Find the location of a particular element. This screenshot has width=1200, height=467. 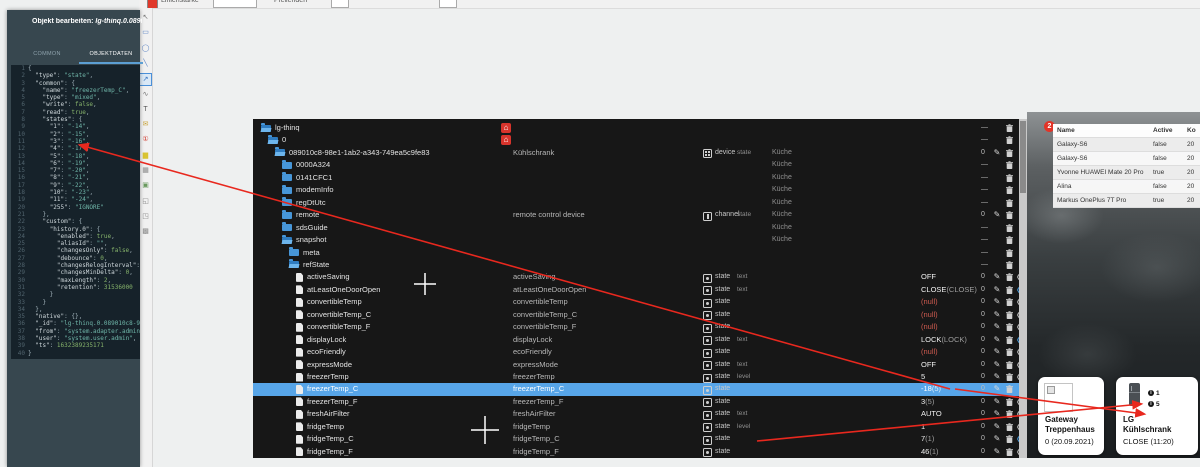

tree-row: modemInfo Küche — is located at coordinates (636, 190).